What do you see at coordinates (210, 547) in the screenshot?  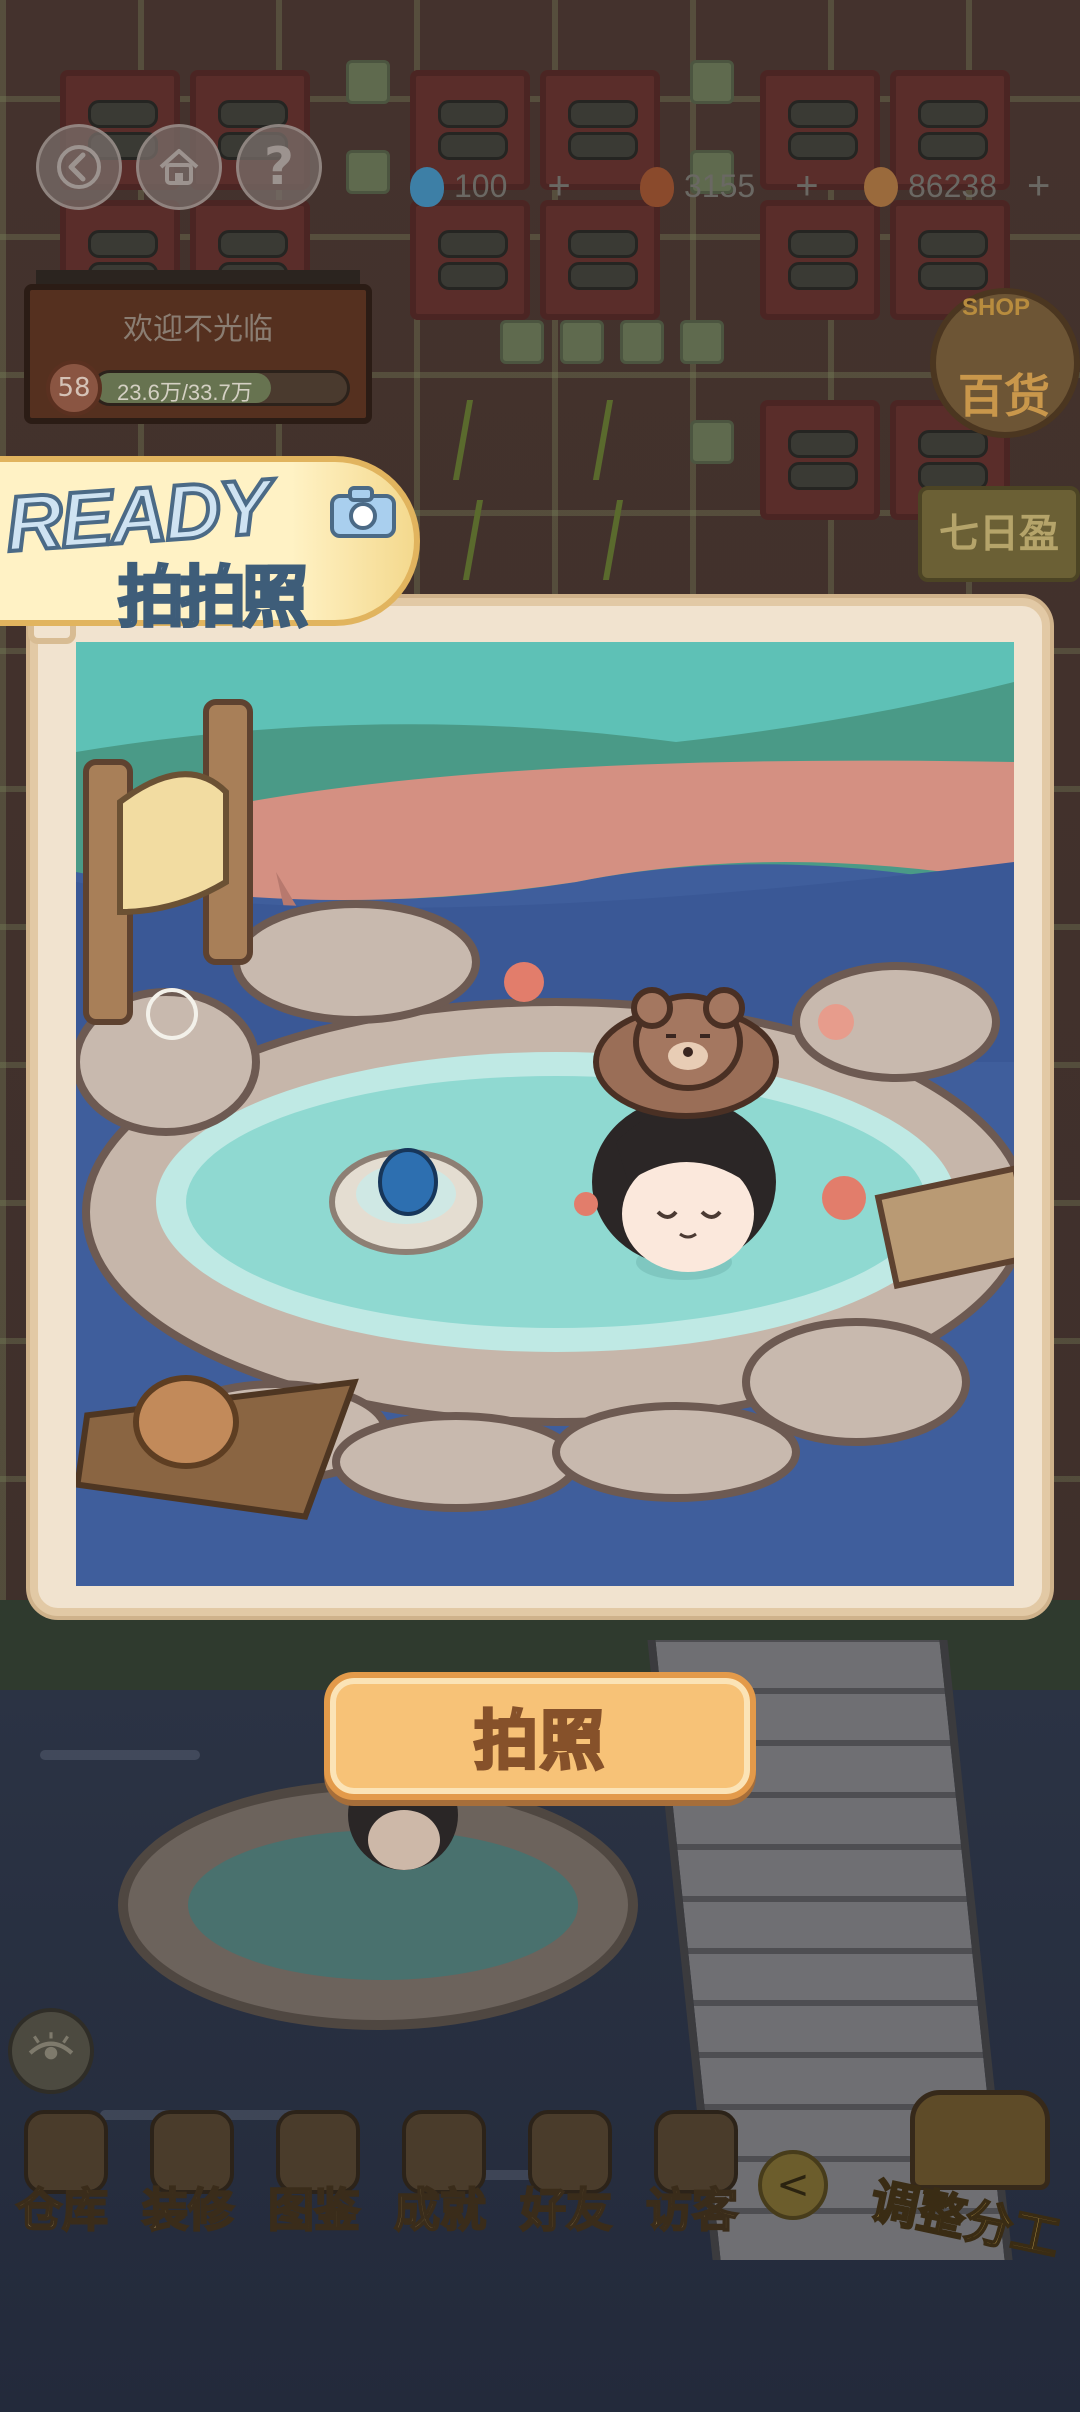 I see `ready-photo-banner: READY 拍拍照` at bounding box center [210, 547].